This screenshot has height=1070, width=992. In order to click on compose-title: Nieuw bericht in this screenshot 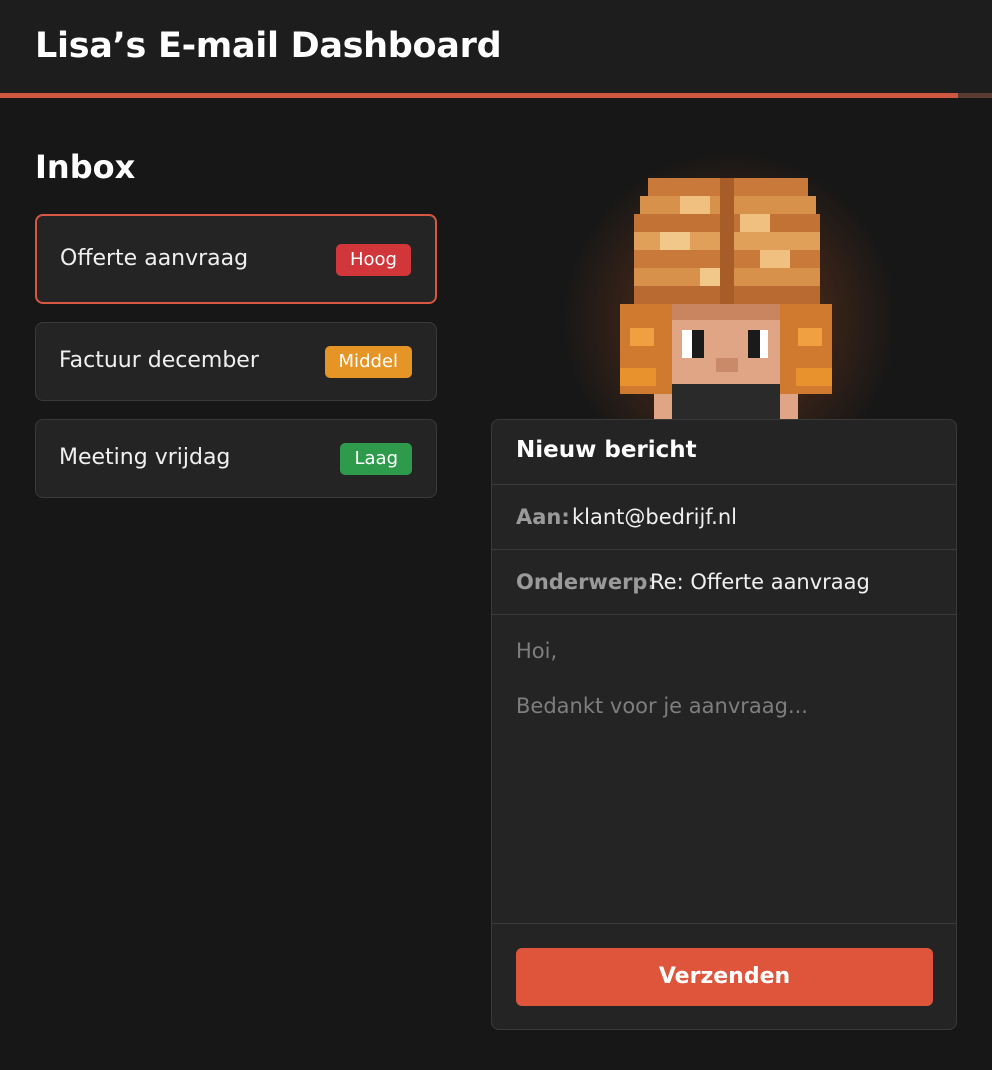, I will do `click(606, 450)`.